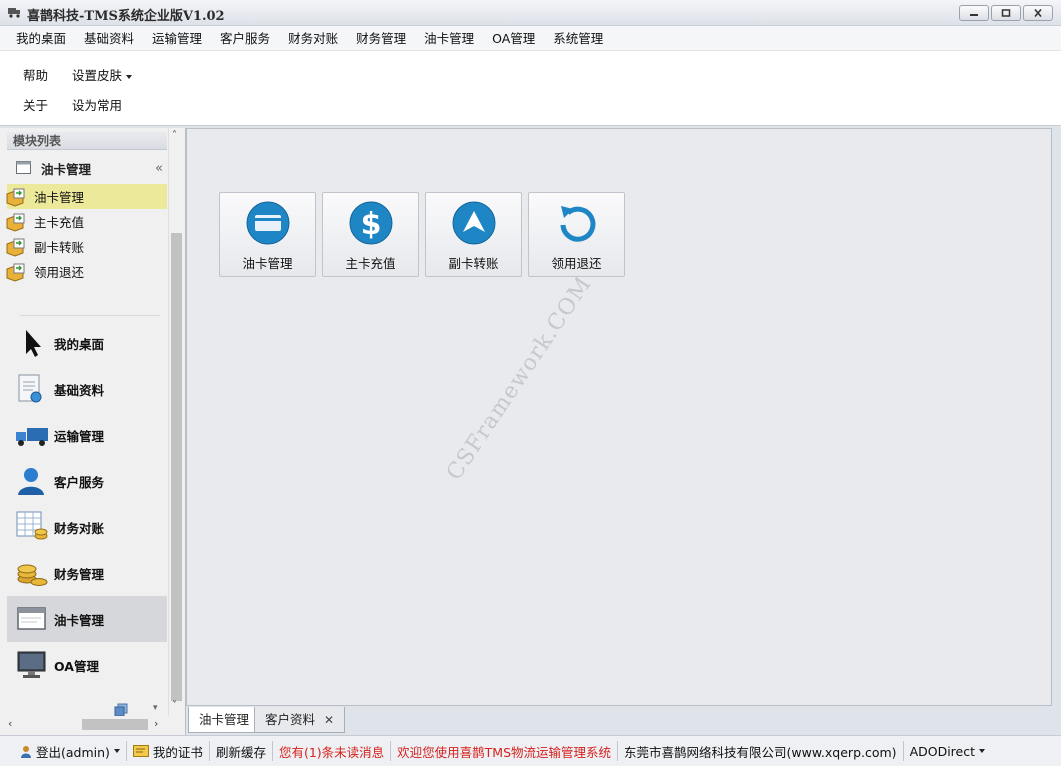  Describe the element at coordinates (329, 720) in the screenshot. I see `close-icon: ✕` at that location.